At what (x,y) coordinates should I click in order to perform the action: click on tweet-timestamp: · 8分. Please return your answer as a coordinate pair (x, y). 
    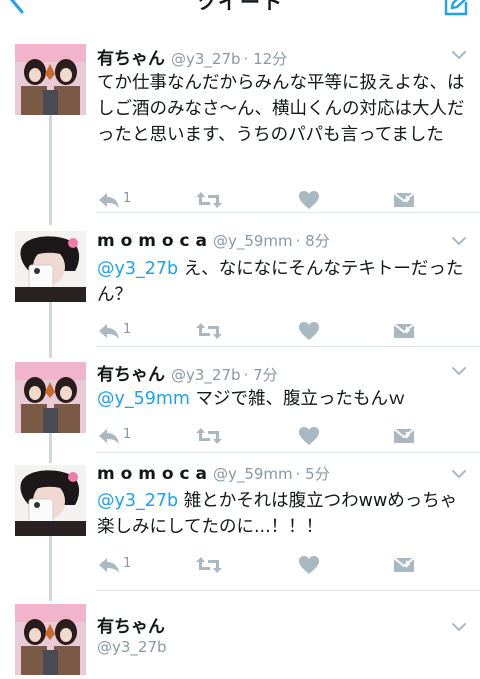
    Looking at the image, I should click on (312, 241).